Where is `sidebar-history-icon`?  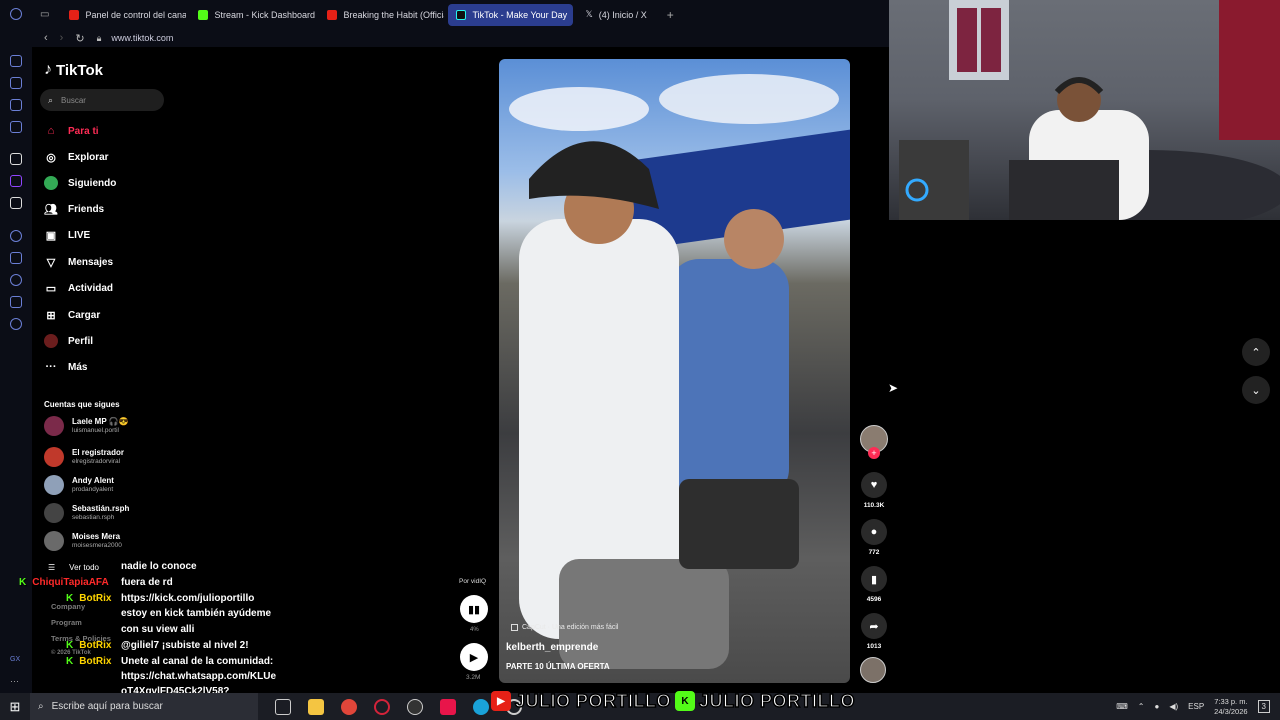
sidebar-history-icon is located at coordinates (16, 61).